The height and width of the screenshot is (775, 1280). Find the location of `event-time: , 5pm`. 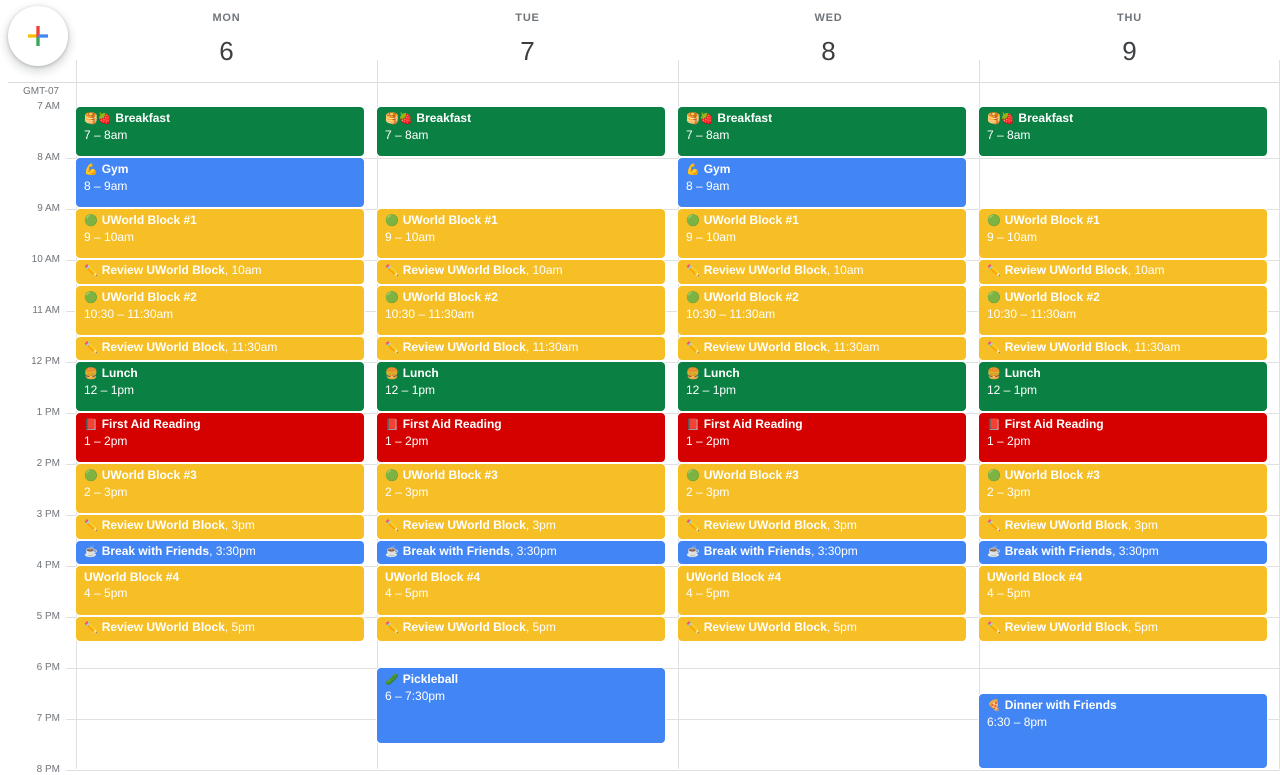

event-time: , 5pm is located at coordinates (540, 627).